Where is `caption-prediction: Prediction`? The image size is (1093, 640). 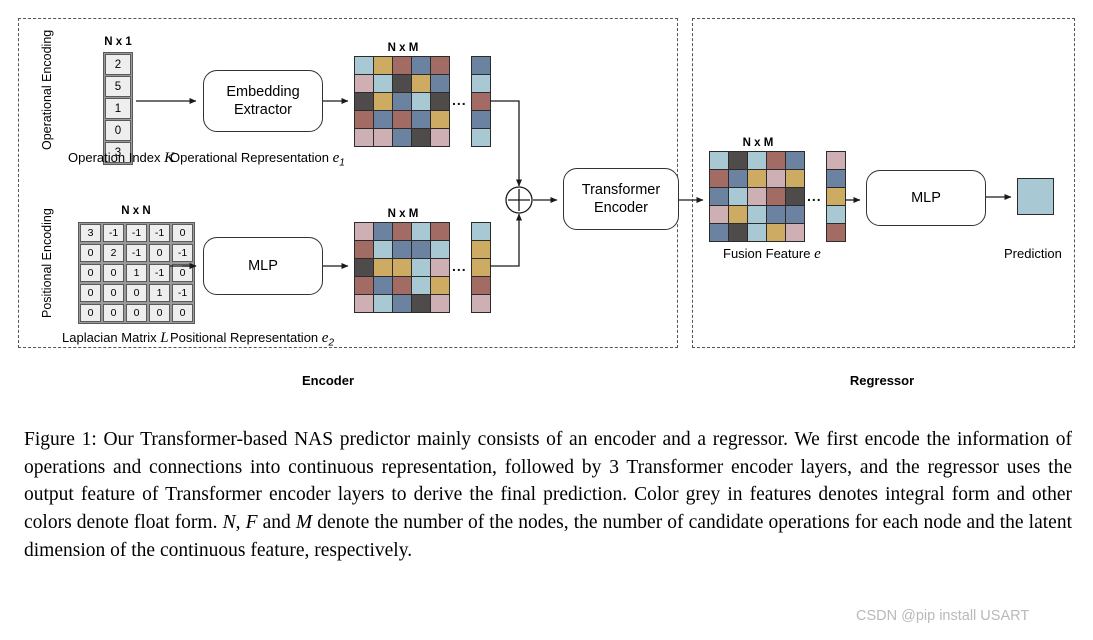 caption-prediction: Prediction is located at coordinates (1033, 253).